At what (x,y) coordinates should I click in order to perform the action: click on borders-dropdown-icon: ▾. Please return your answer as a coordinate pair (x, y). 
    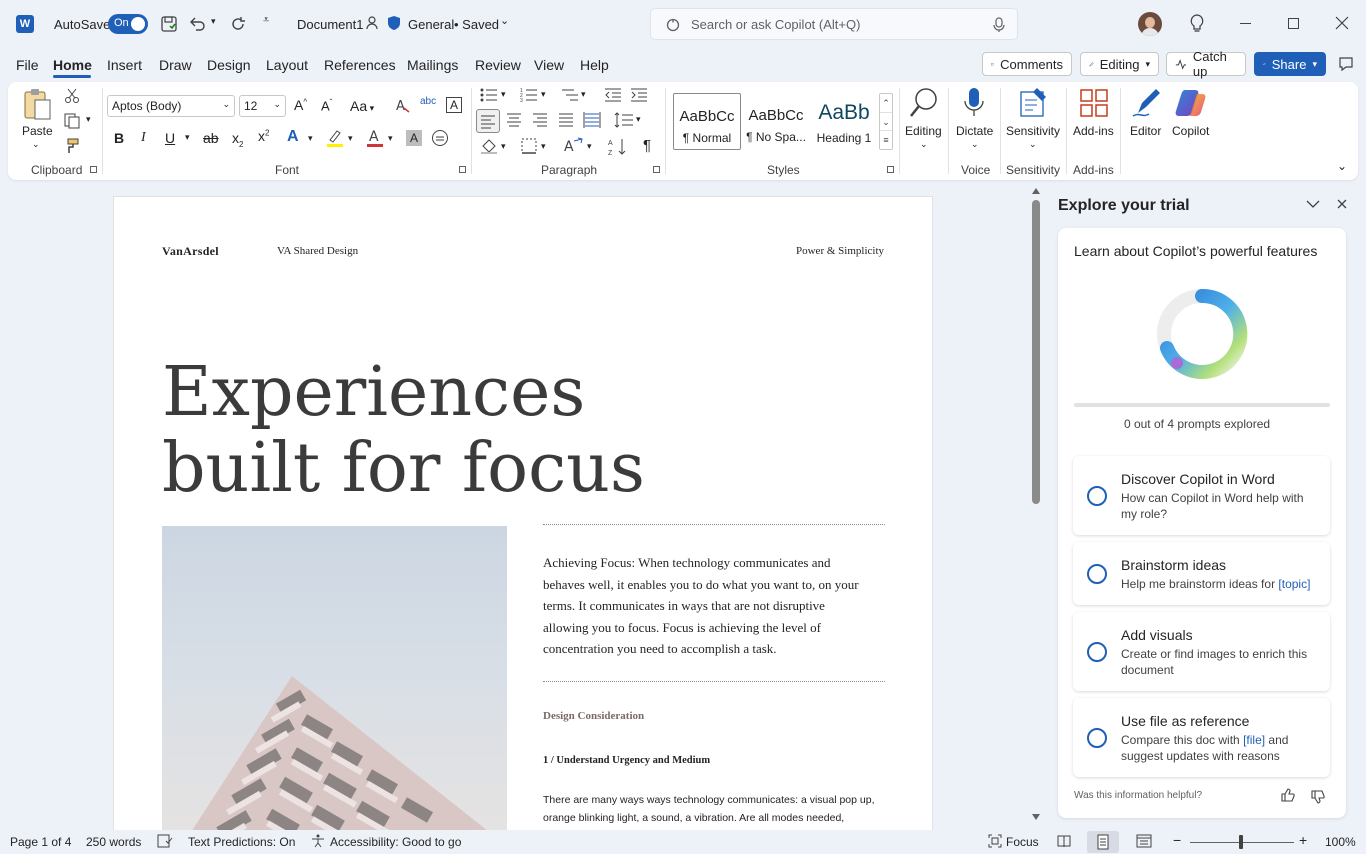
    Looking at the image, I should click on (543, 146).